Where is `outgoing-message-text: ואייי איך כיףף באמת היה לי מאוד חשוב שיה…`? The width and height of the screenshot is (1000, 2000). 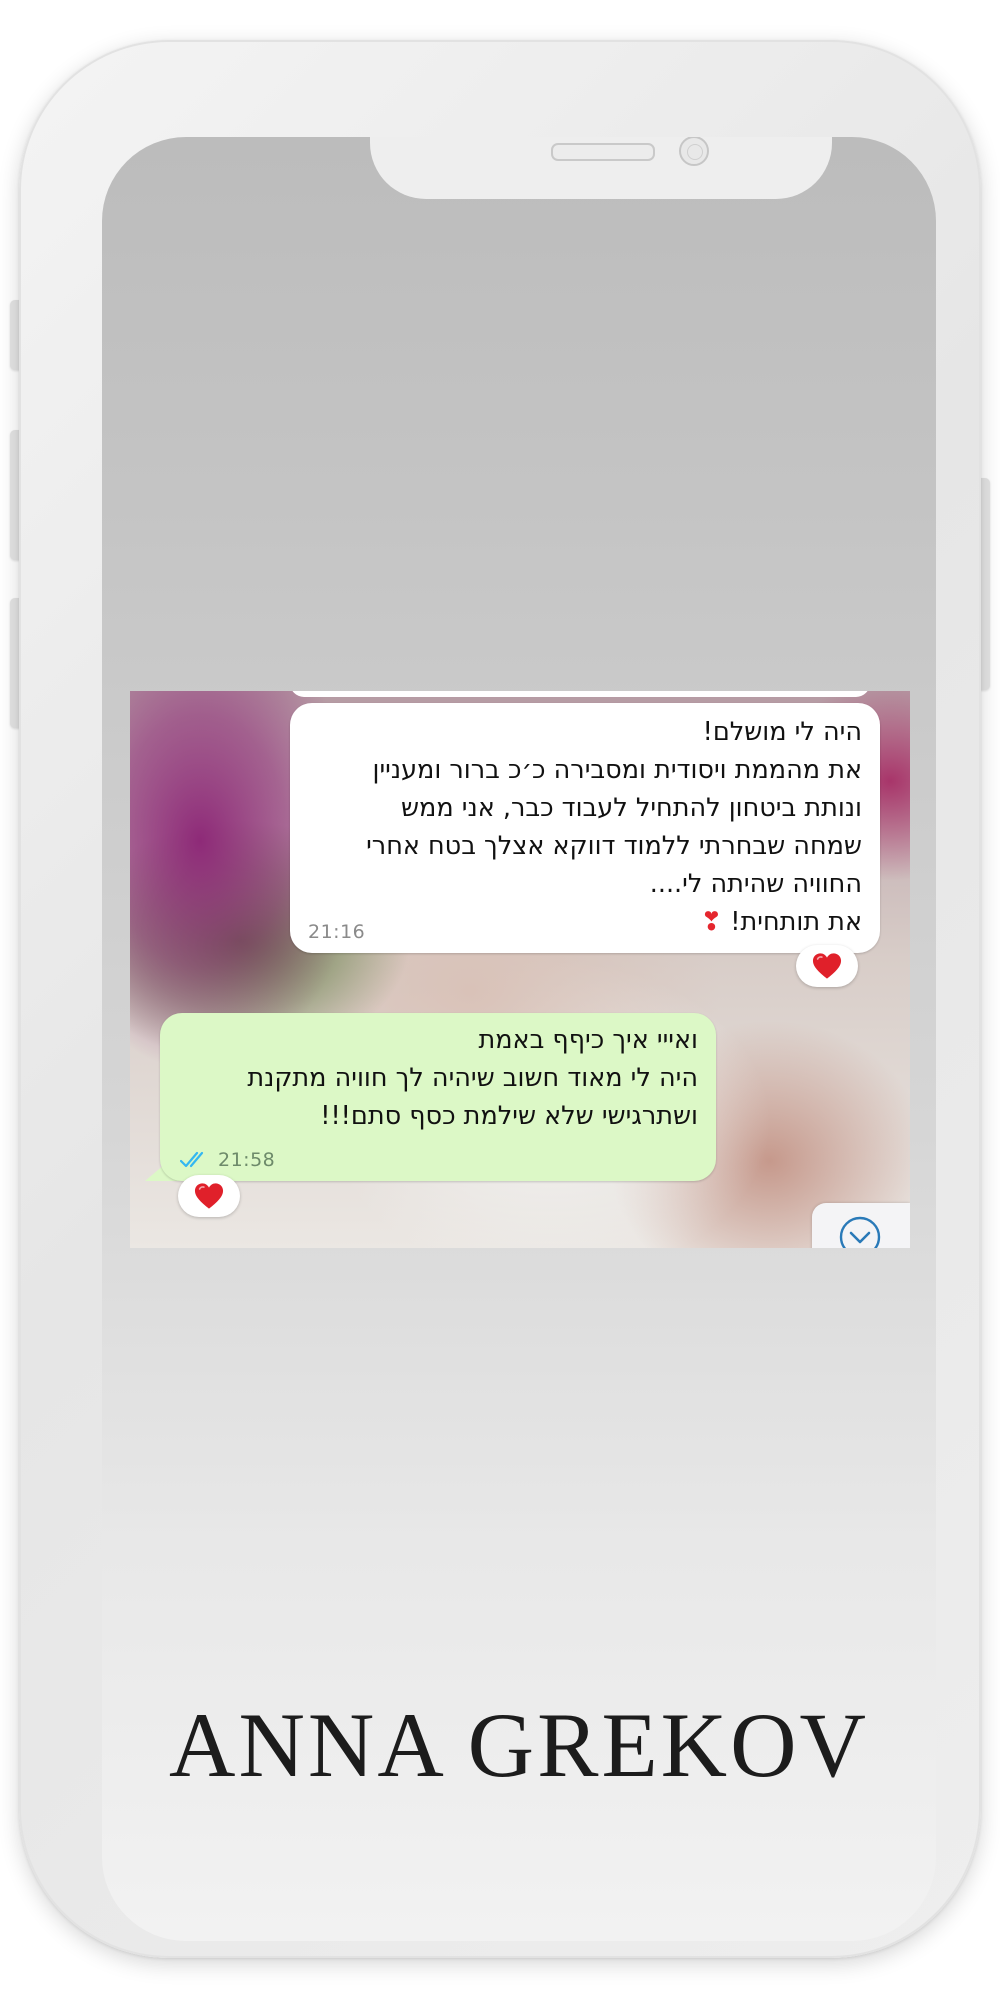 outgoing-message-text: ואייי איך כיףף באמת היה לי מאוד חשוב שיה… is located at coordinates (440, 1078).